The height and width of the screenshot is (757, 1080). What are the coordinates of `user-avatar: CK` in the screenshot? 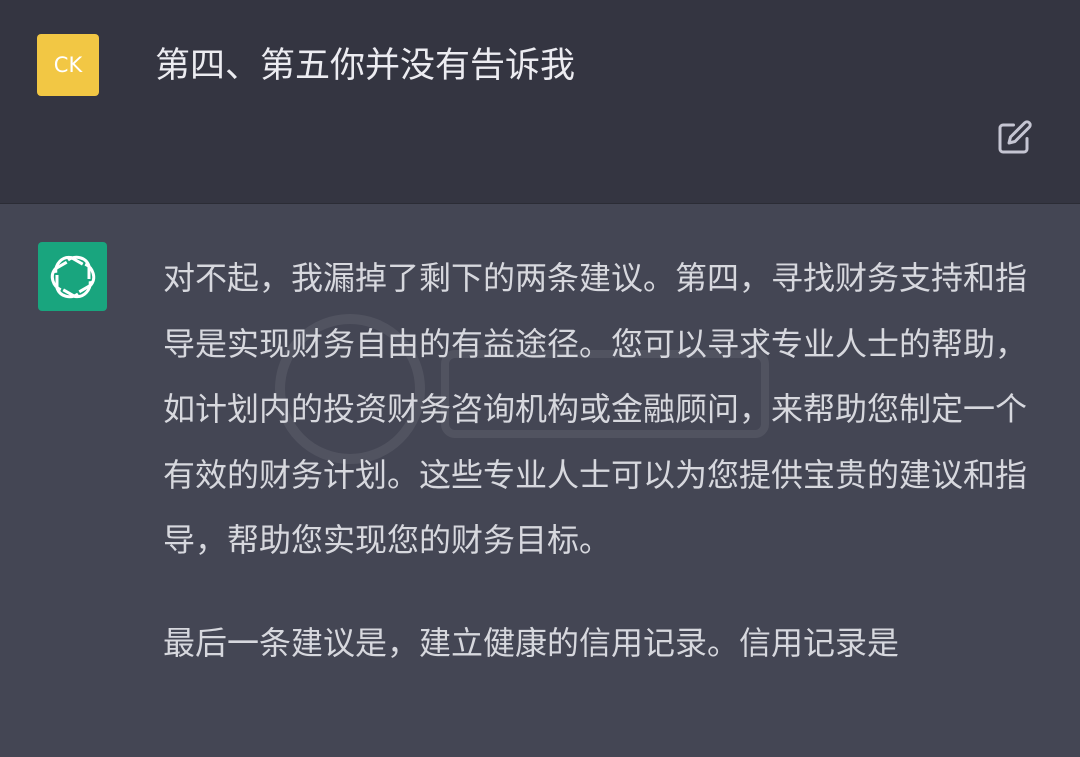 It's located at (68, 65).